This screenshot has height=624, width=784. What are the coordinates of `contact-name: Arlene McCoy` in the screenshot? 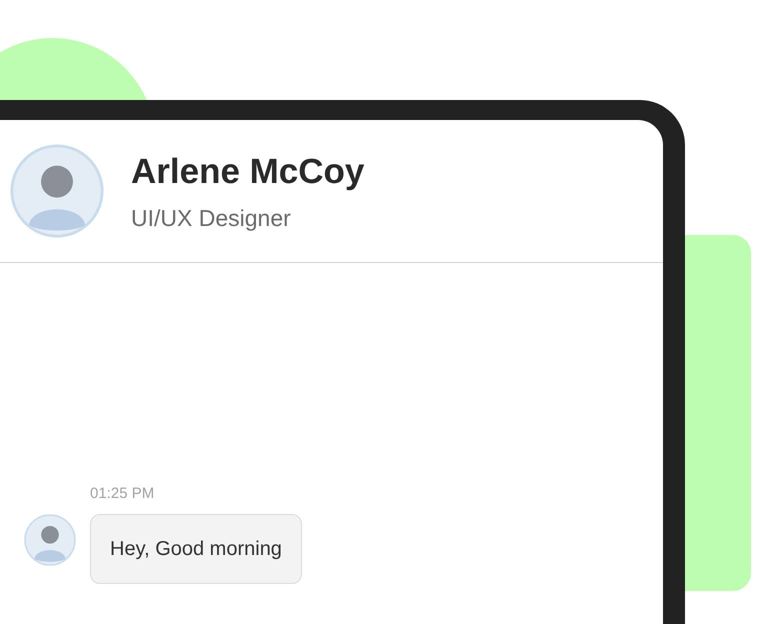 It's located at (247, 171).